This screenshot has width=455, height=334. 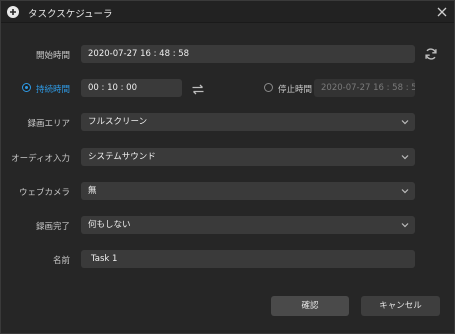 What do you see at coordinates (53, 90) in the screenshot?
I see `duration-label: 持続時間` at bounding box center [53, 90].